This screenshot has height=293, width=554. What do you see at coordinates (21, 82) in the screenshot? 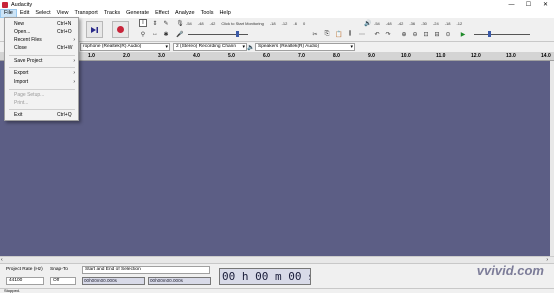
I see `menu-item-label: Import` at bounding box center [21, 82].